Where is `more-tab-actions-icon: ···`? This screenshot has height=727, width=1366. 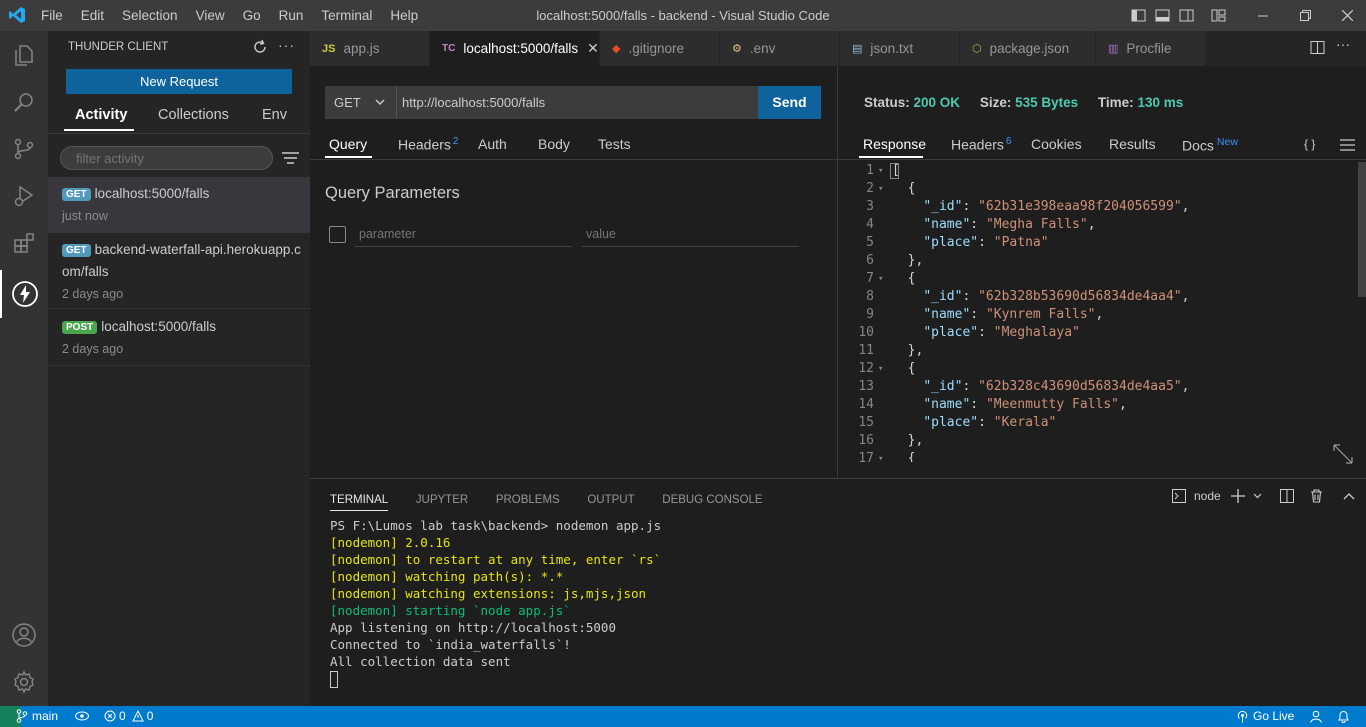
more-tab-actions-icon: ··· is located at coordinates (1343, 44).